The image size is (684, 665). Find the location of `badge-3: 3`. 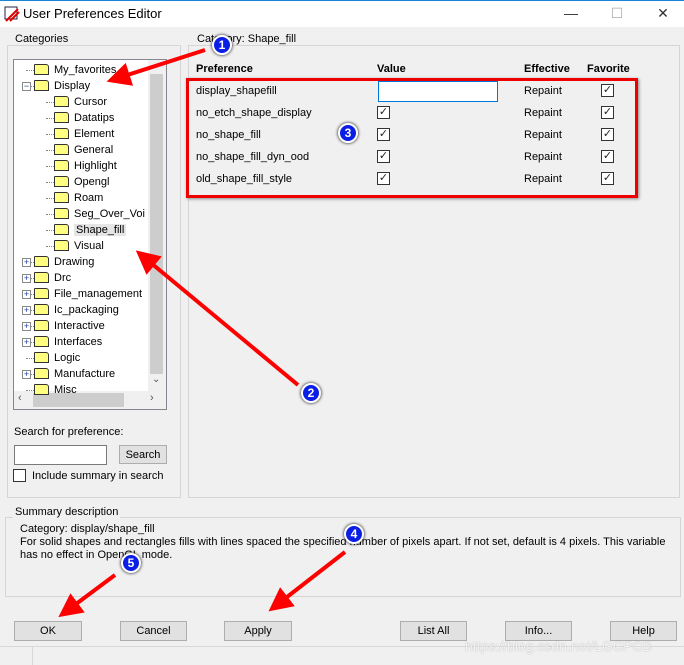

badge-3: 3 is located at coordinates (348, 133).